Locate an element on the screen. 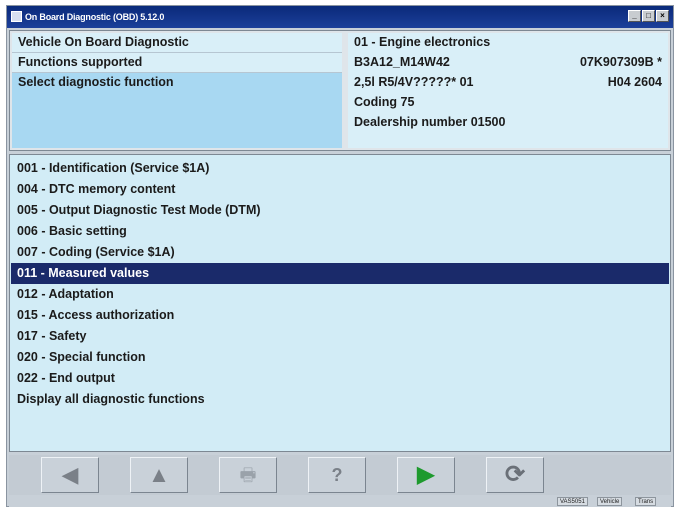 The width and height of the screenshot is (678, 510). back-icon: ◀ is located at coordinates (70, 474).